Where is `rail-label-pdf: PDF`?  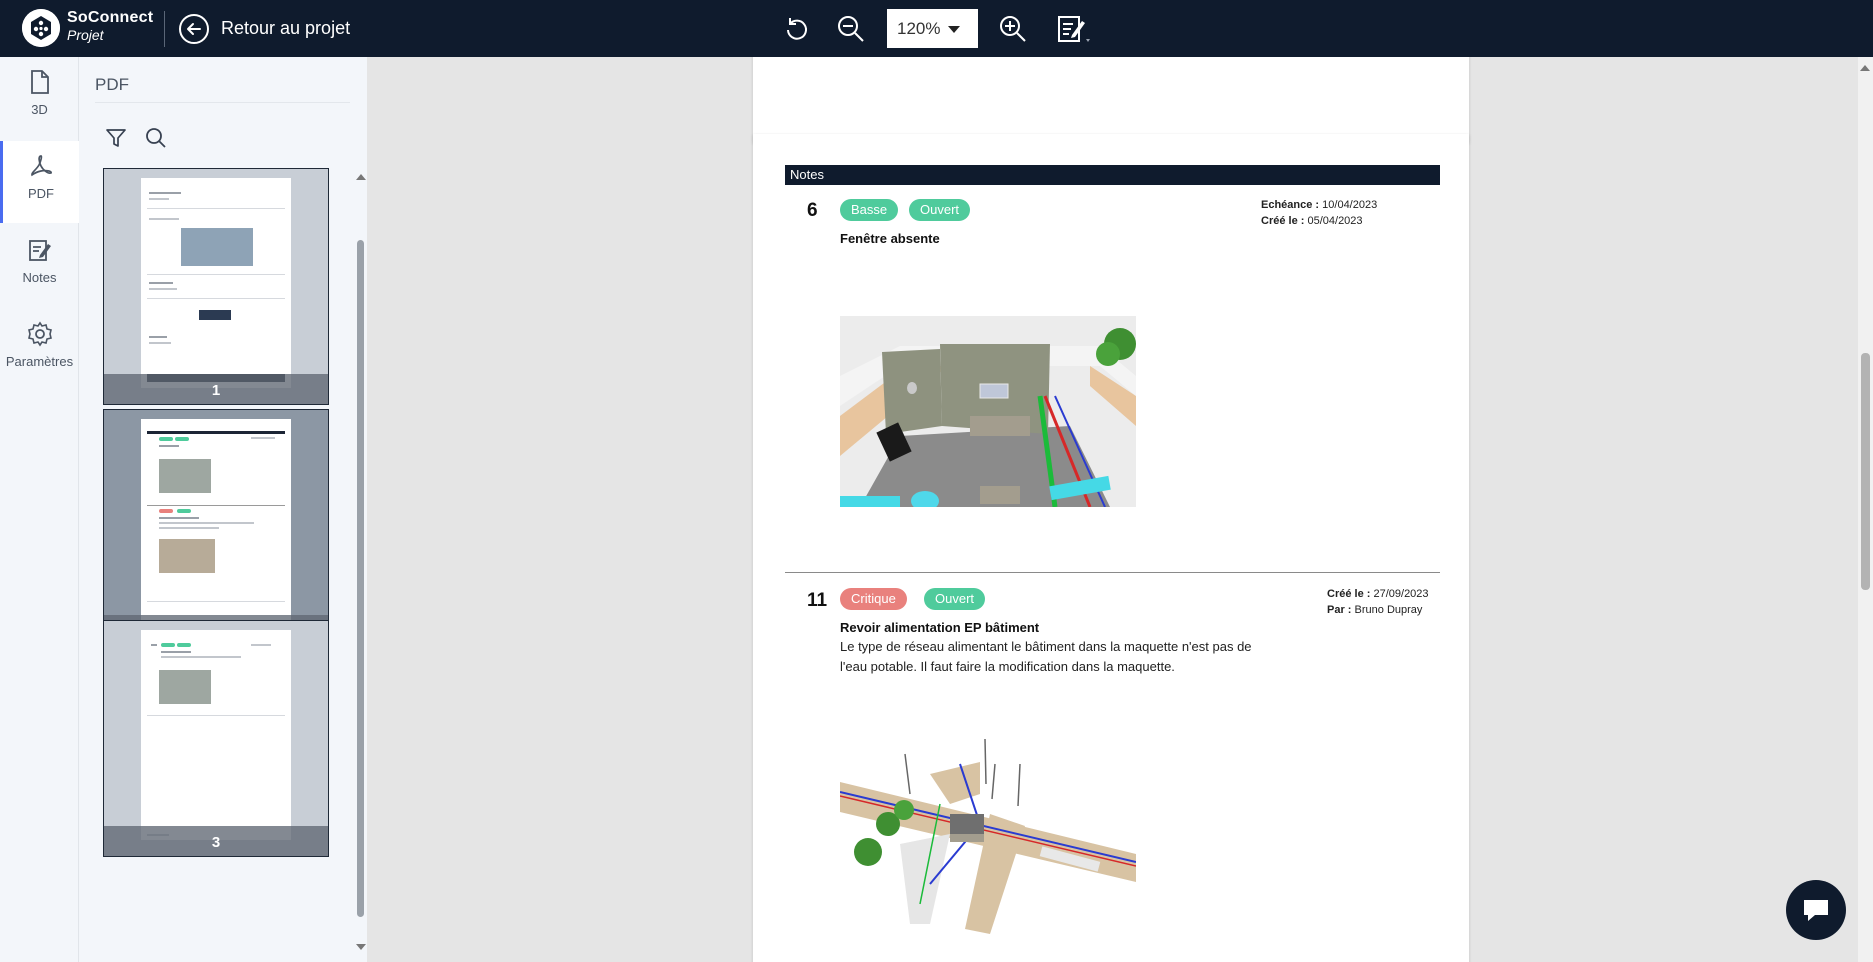 rail-label-pdf: PDF is located at coordinates (41, 193).